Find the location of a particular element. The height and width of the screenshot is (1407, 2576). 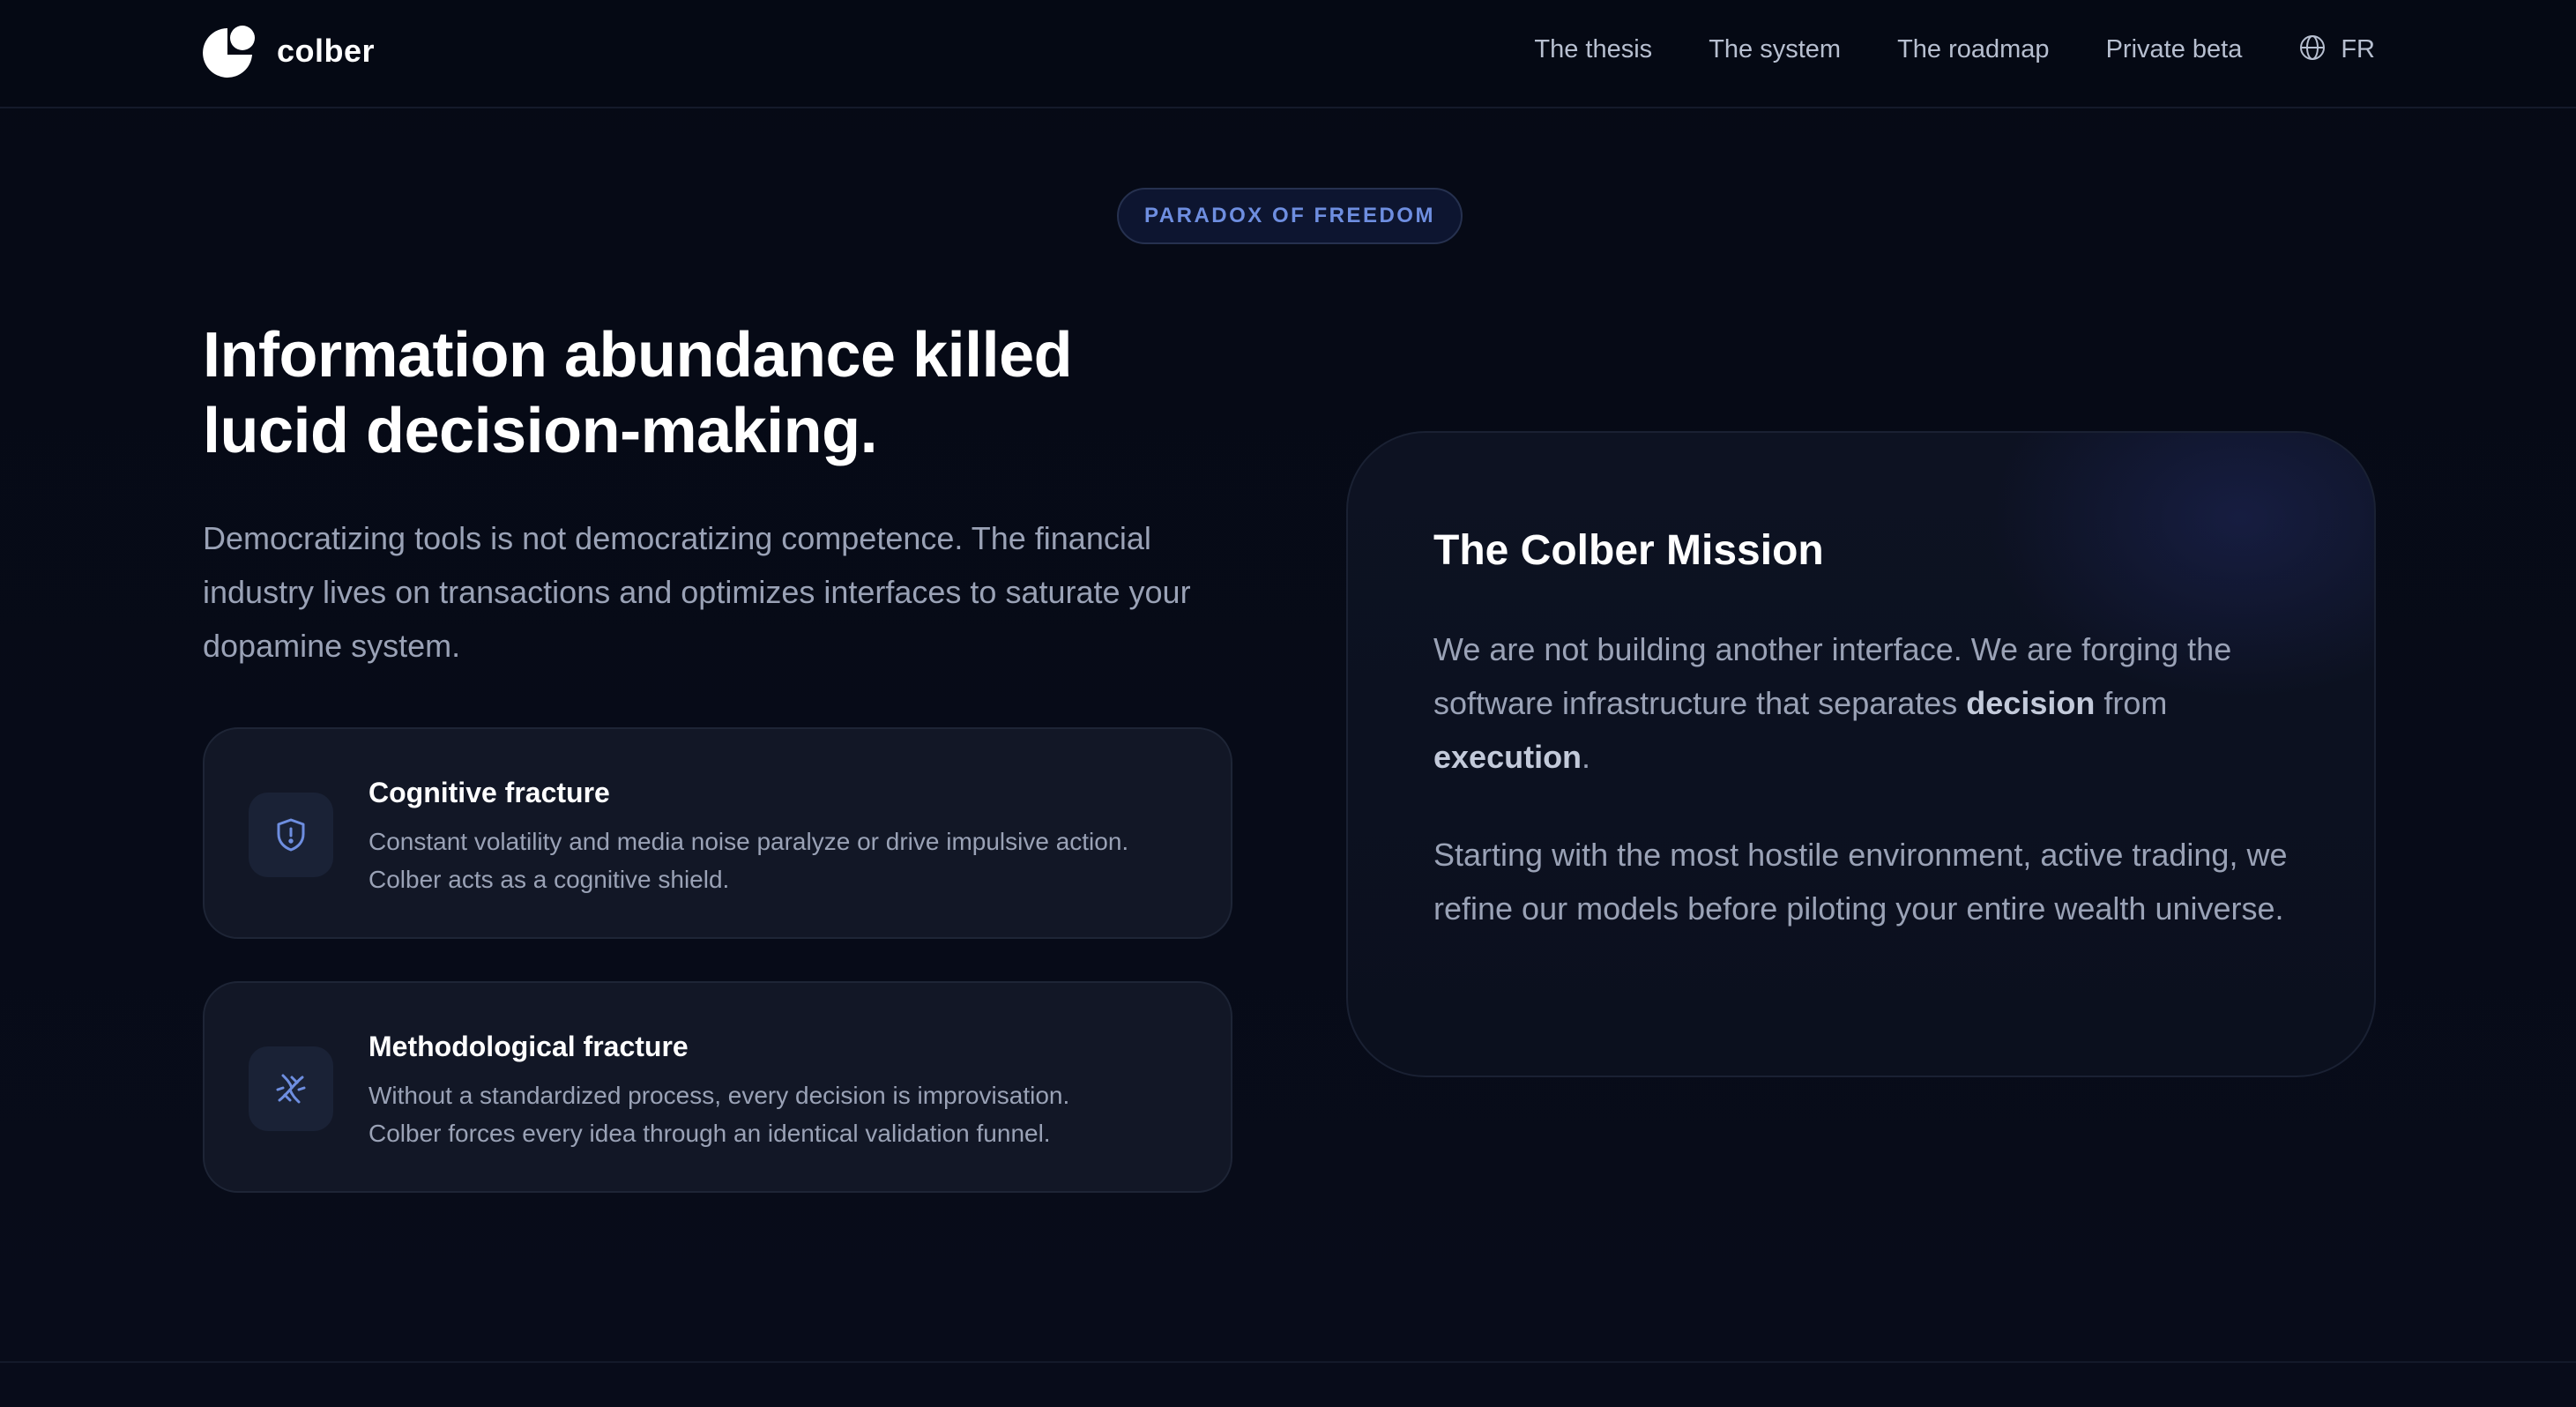

logo: colber is located at coordinates (289, 51).